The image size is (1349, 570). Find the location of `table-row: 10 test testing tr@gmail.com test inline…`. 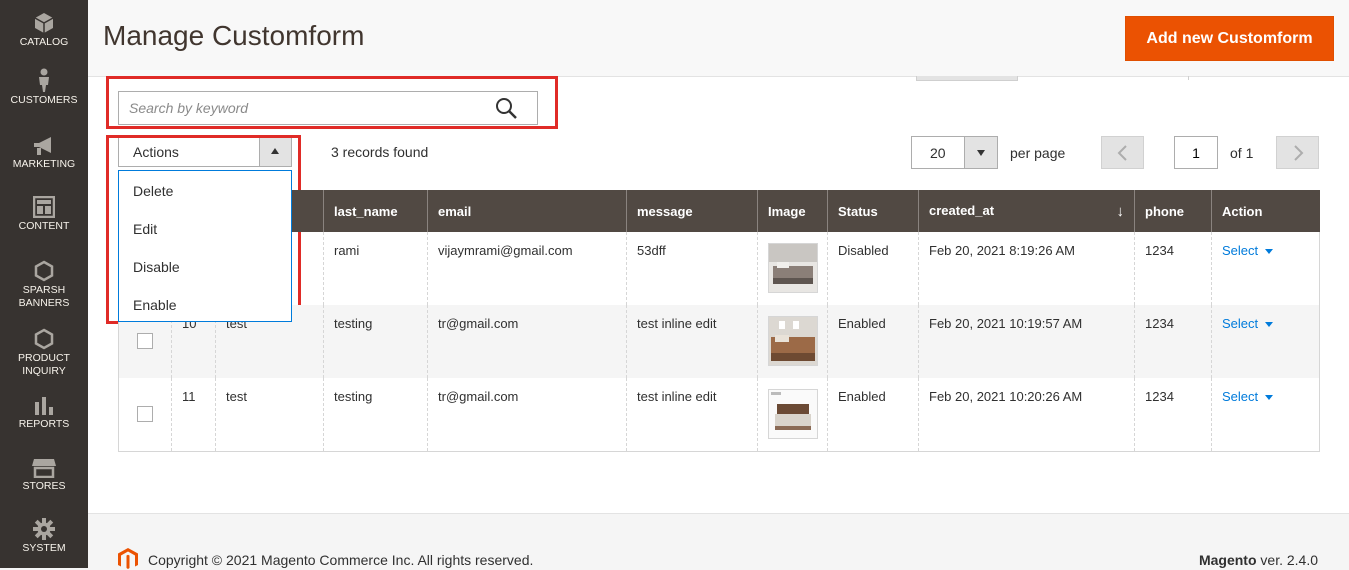

table-row: 10 test testing tr@gmail.com test inline… is located at coordinates (719, 341).